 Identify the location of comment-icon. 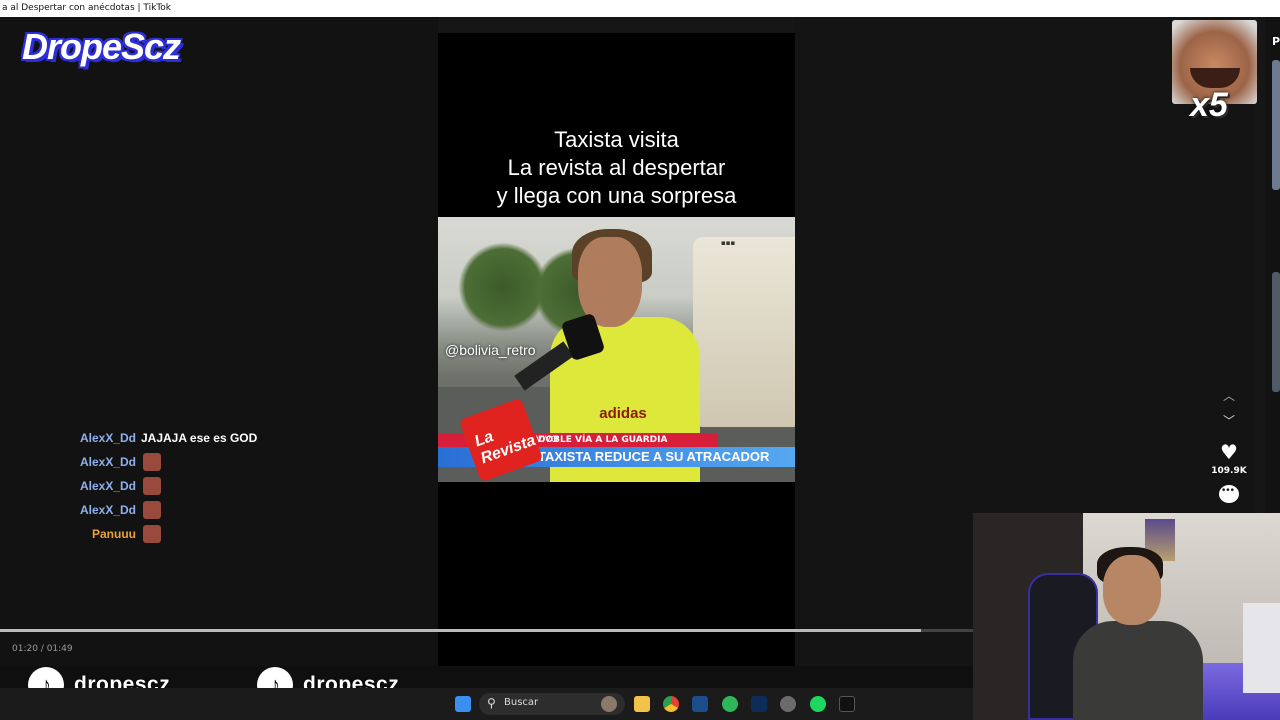
(1229, 494).